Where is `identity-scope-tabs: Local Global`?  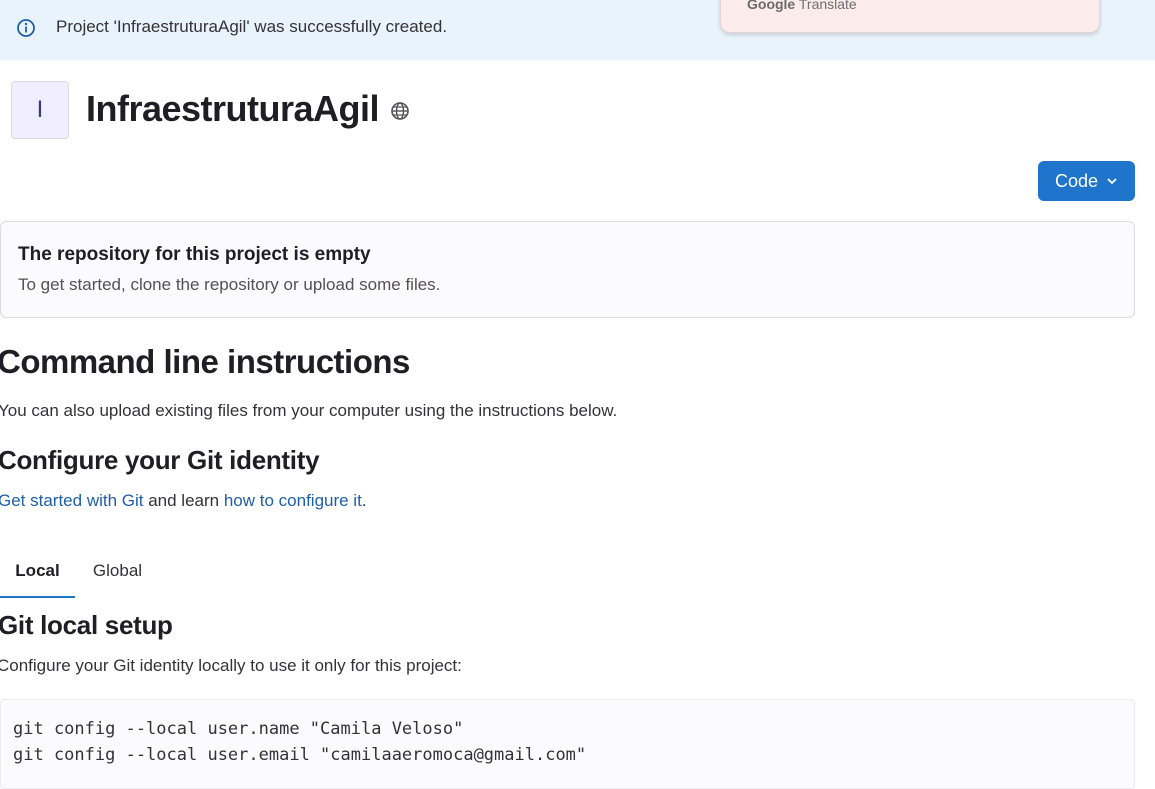 identity-scope-tabs: Local Global is located at coordinates (567, 572).